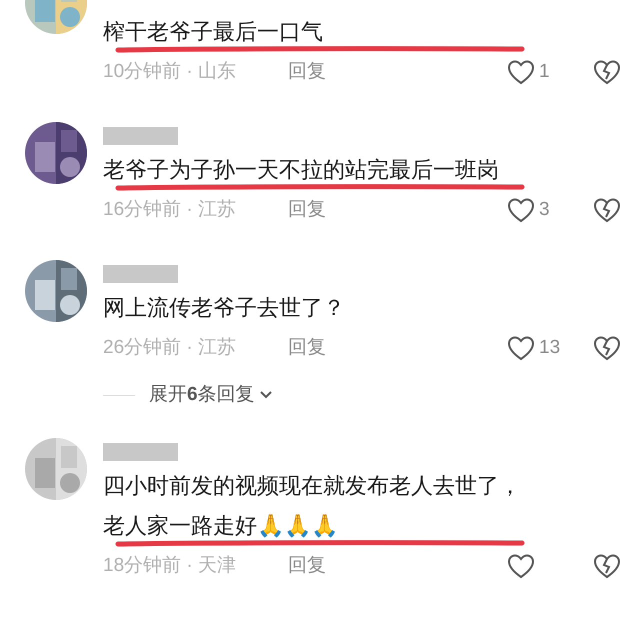 This screenshot has height=631, width=640. What do you see at coordinates (170, 72) in the screenshot?
I see `comment-meta: 10分钟前 · 山东` at bounding box center [170, 72].